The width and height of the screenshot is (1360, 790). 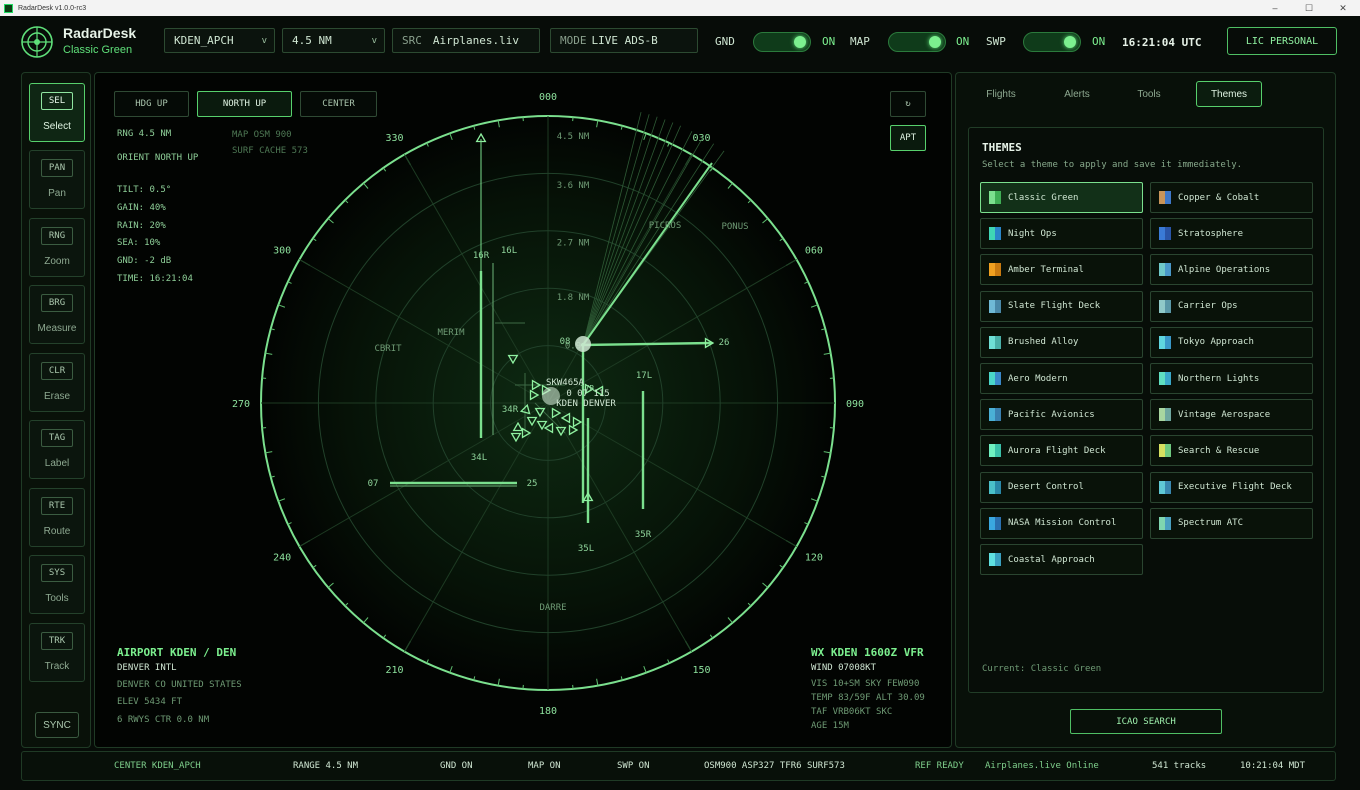 What do you see at coordinates (158, 158) in the screenshot?
I see `orient-readout: ORIENT NORTH UP` at bounding box center [158, 158].